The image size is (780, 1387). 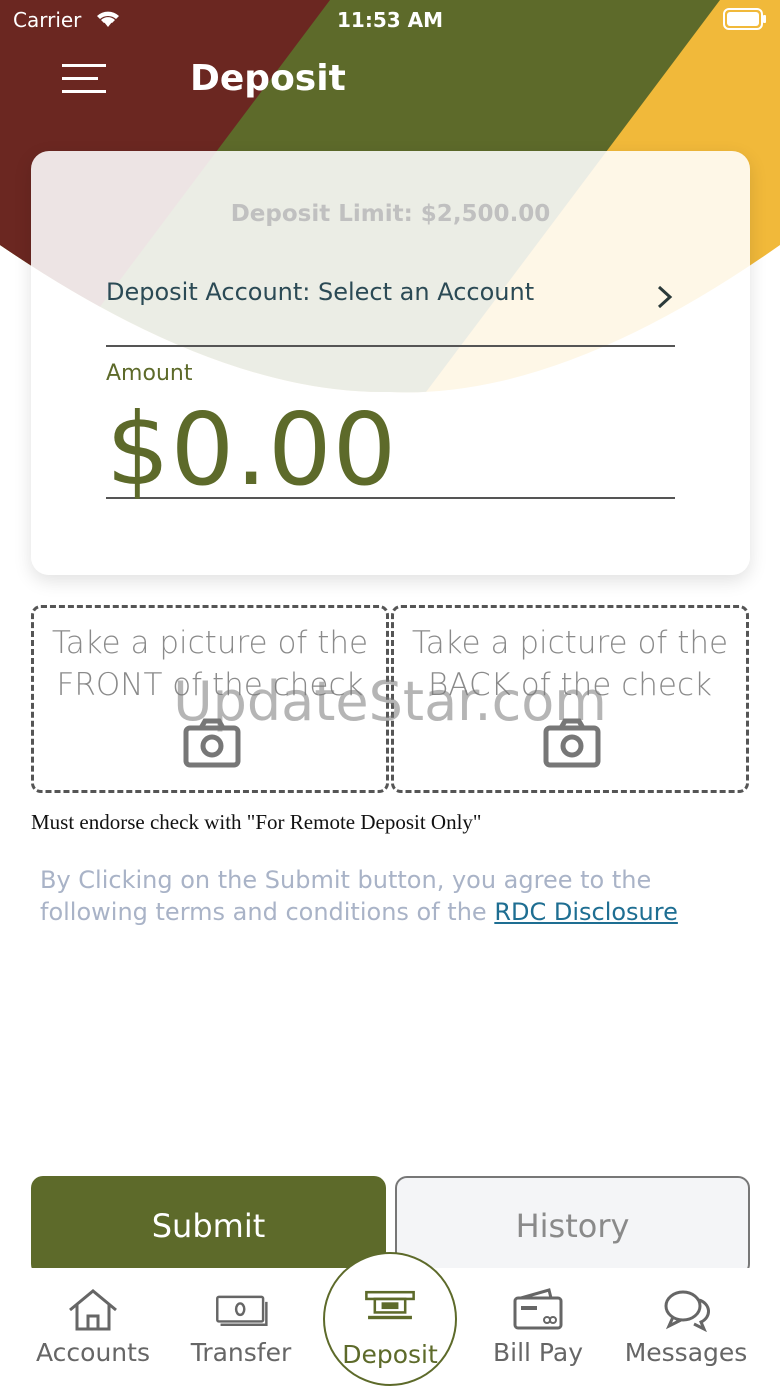 I want to click on capture-front-check-button: Take a picture of the FRONT of the check, so click(x=210, y=699).